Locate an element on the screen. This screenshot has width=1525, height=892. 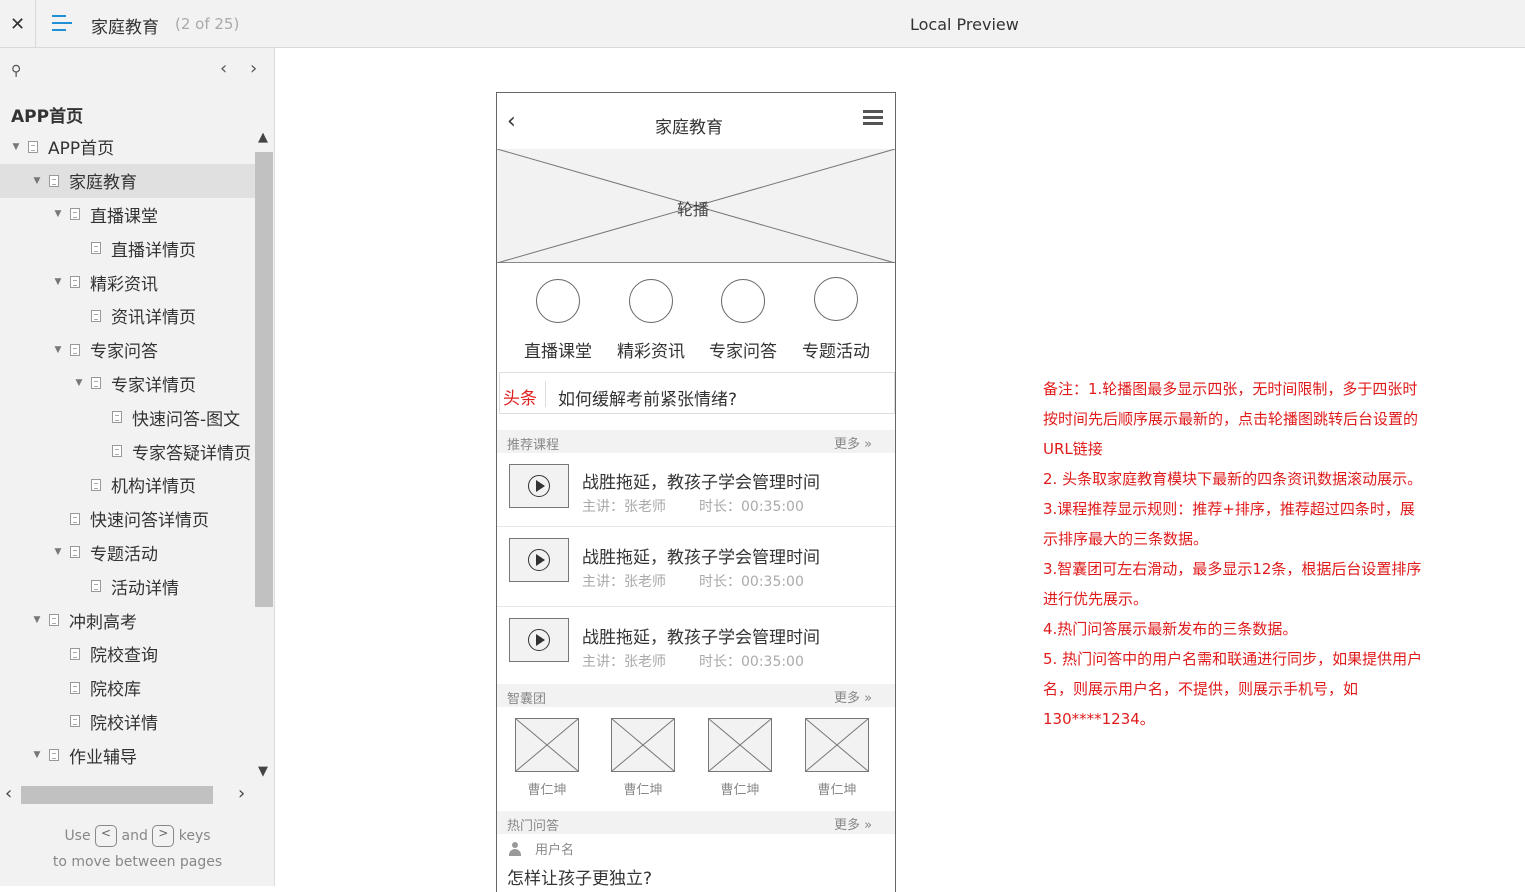
sitemap-item: ▼ 直播课堂 is located at coordinates (127, 215).